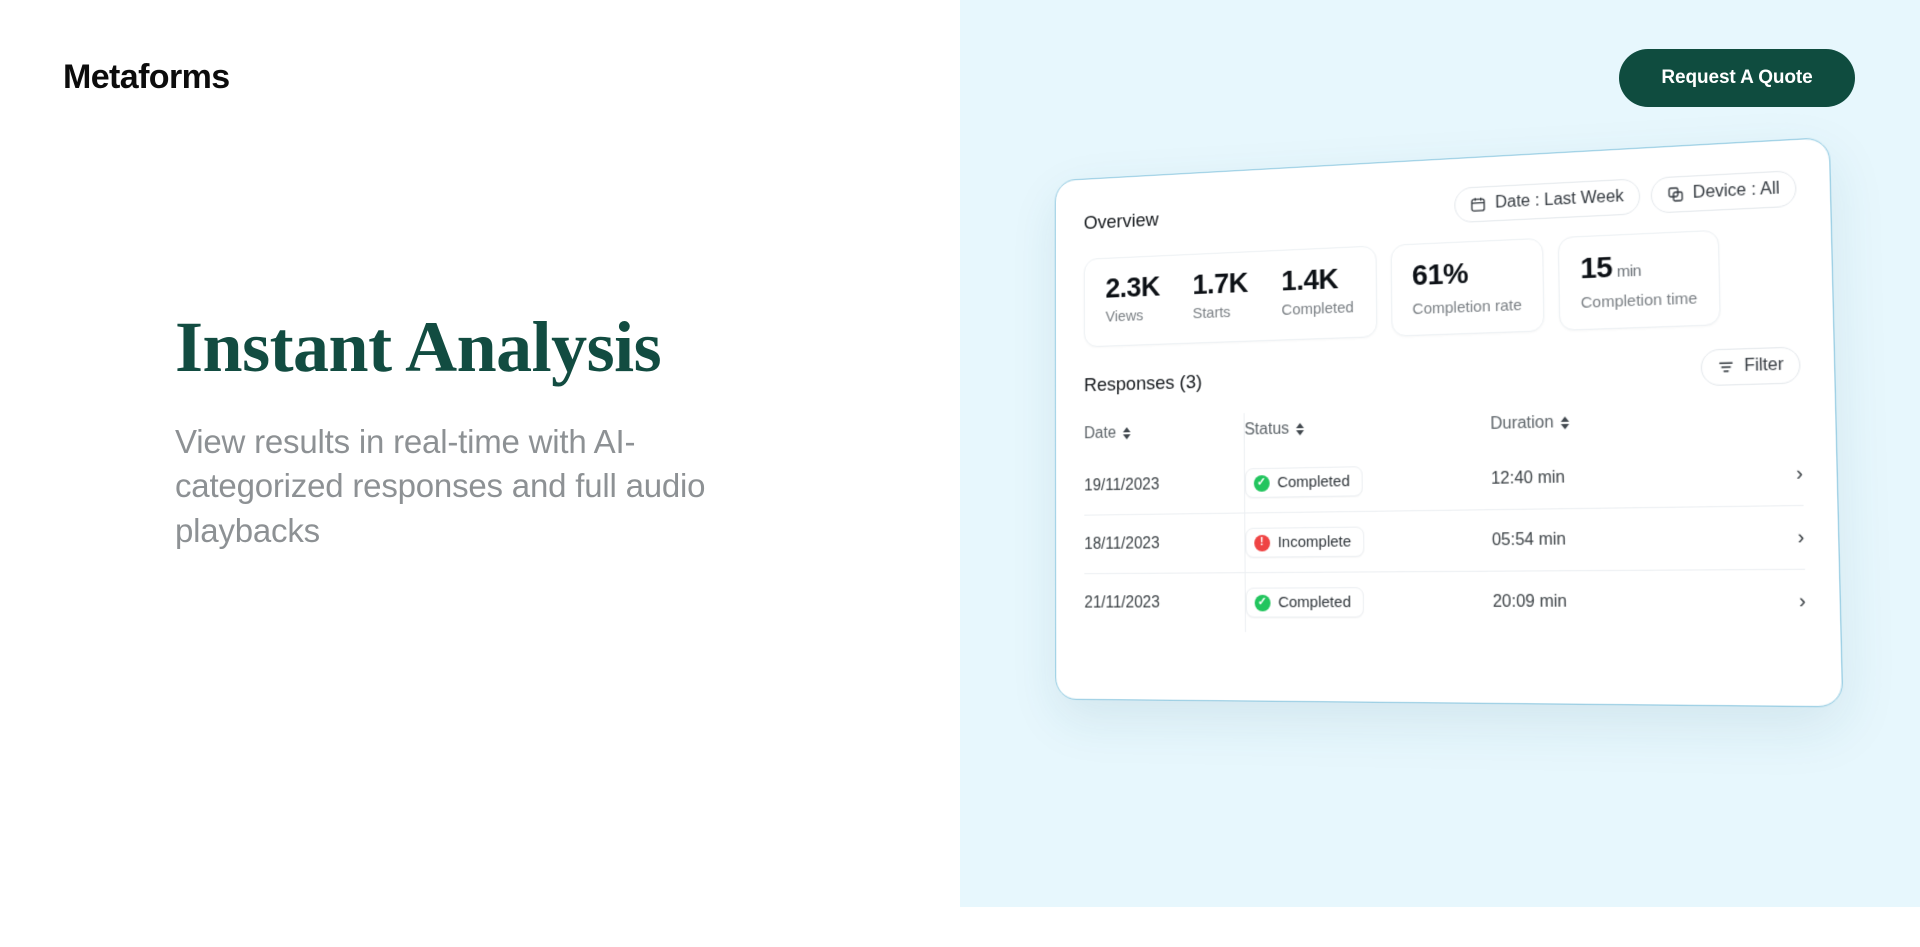 This screenshot has height=947, width=1920. Describe the element at coordinates (1611, 539) in the screenshot. I see `cell-duration: 05:54 min` at that location.